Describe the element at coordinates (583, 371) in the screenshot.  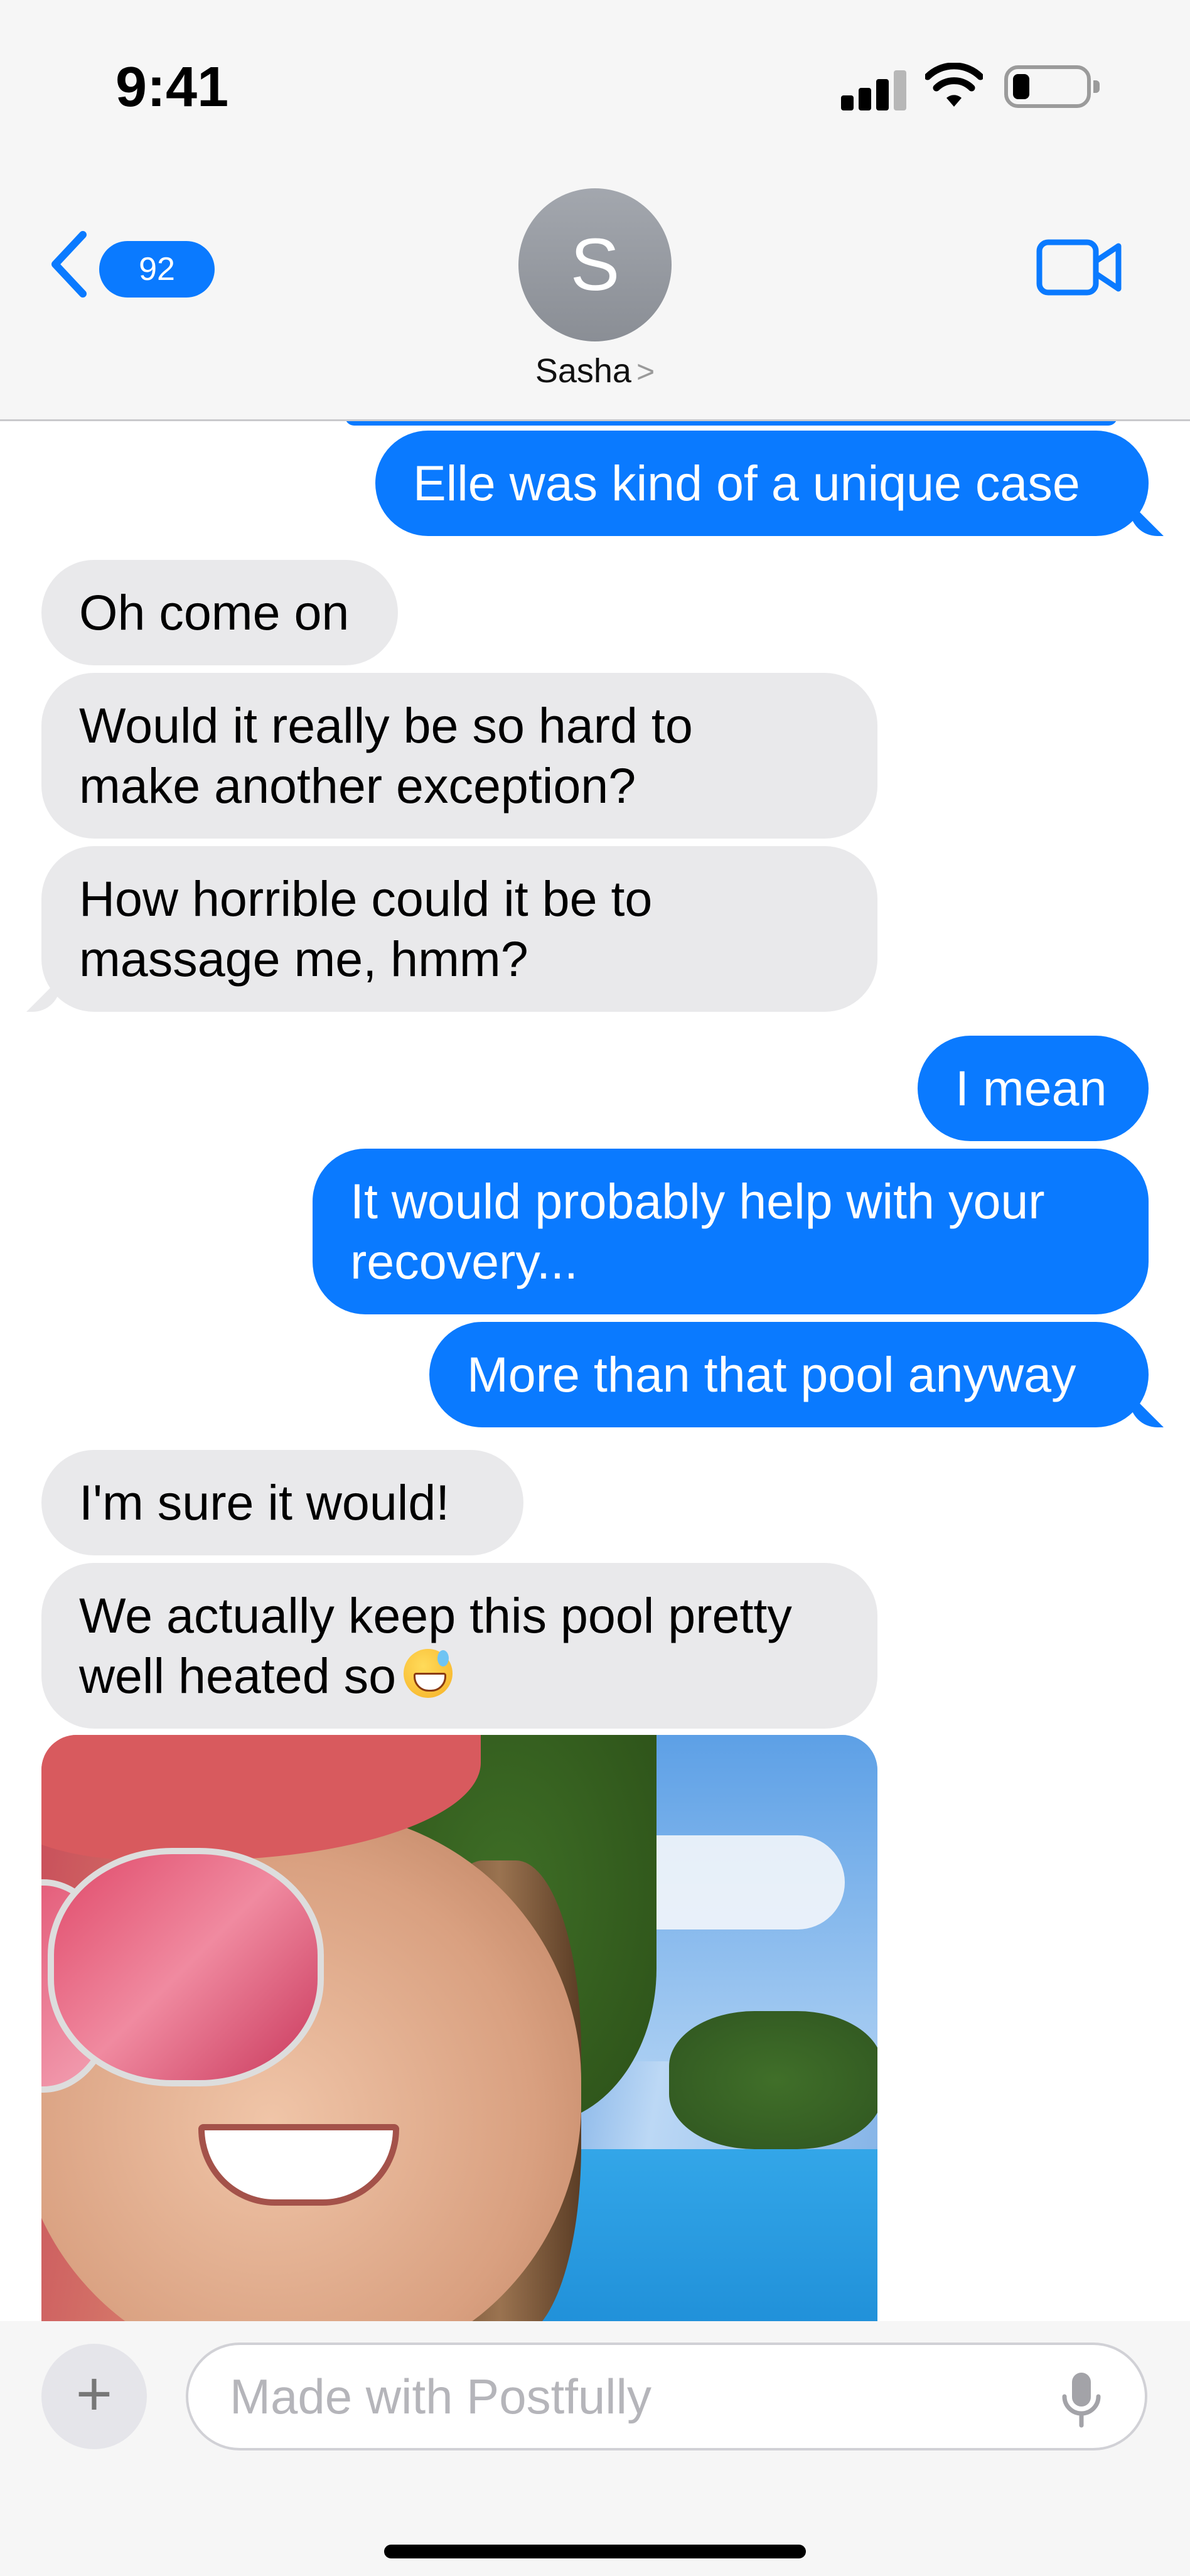
I see `contact-name: Sasha` at that location.